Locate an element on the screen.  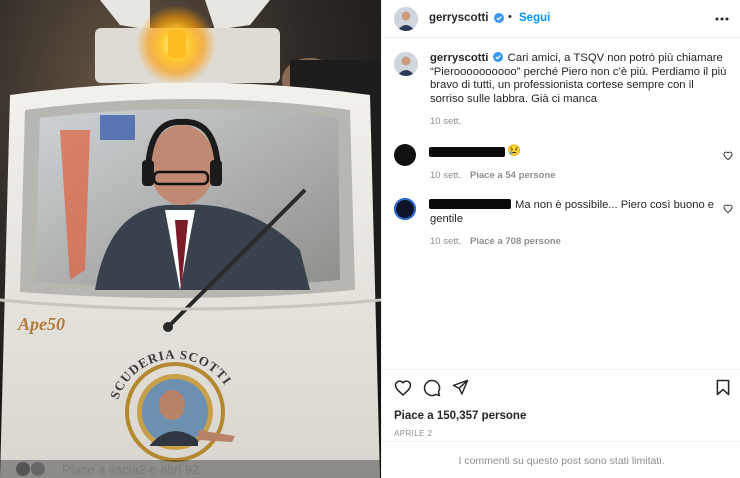
author-username: gerryscotti is located at coordinates (458, 18).